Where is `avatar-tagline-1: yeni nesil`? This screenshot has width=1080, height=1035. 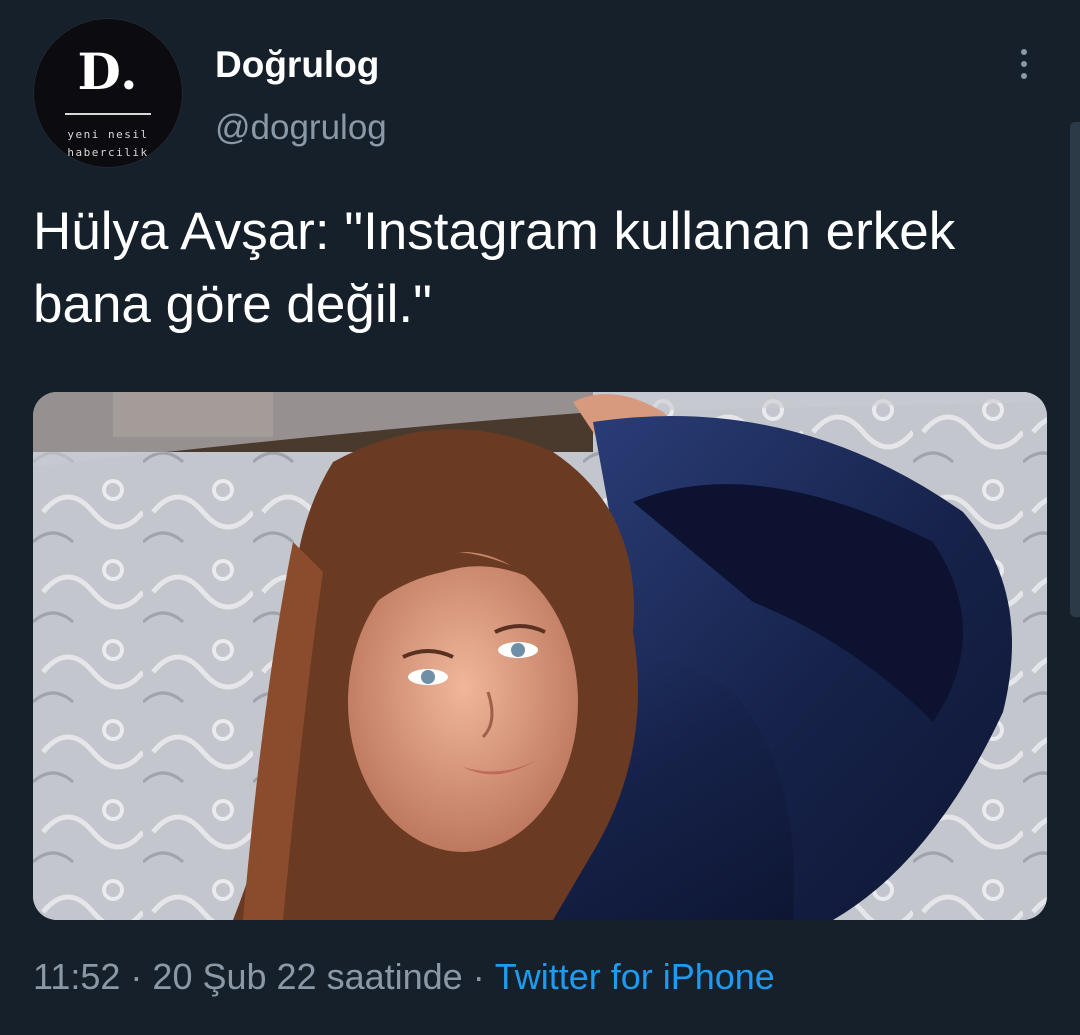
avatar-tagline-1: yeni nesil is located at coordinates (108, 134).